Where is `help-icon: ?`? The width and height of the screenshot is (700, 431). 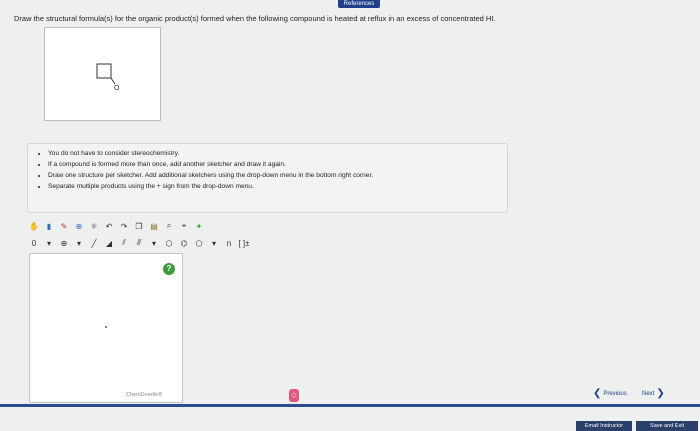
help-icon: ? is located at coordinates (169, 269).